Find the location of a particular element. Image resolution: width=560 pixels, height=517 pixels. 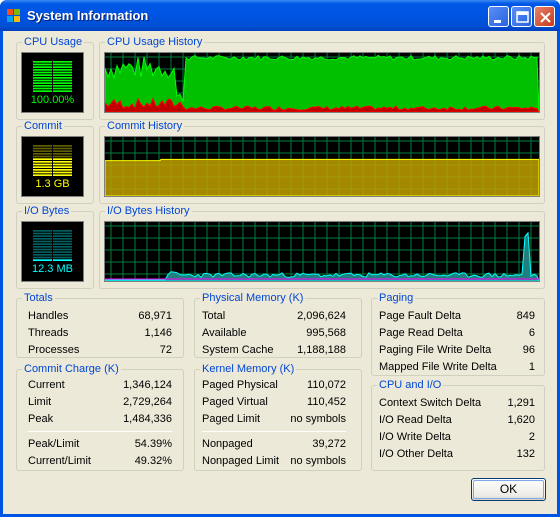

paging-row-label: Paging File Write Delta is located at coordinates (435, 350).